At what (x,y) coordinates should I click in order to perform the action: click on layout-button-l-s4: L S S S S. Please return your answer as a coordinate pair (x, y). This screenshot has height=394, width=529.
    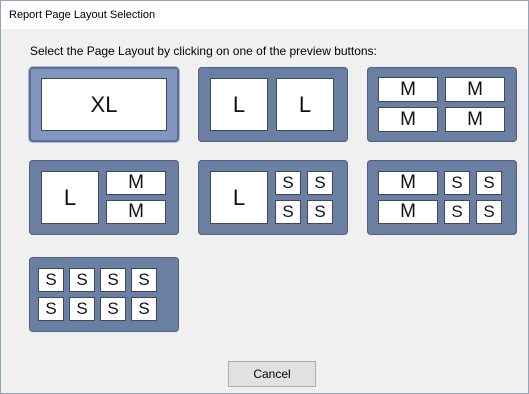
    Looking at the image, I should click on (273, 197).